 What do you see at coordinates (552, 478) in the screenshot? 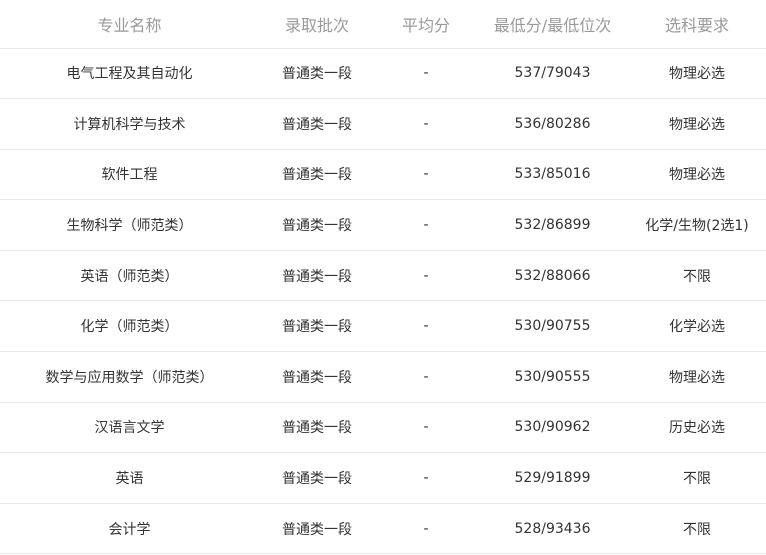
I see `cell-min-score-rank: 529/91899` at bounding box center [552, 478].